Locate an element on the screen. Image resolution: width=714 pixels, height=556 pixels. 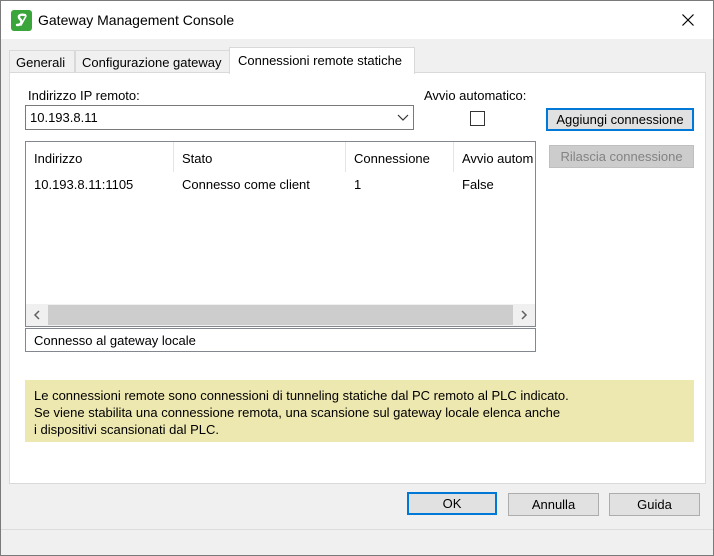
table-header: Indirizzo Stato Connessione Avvio autom is located at coordinates (280, 157).